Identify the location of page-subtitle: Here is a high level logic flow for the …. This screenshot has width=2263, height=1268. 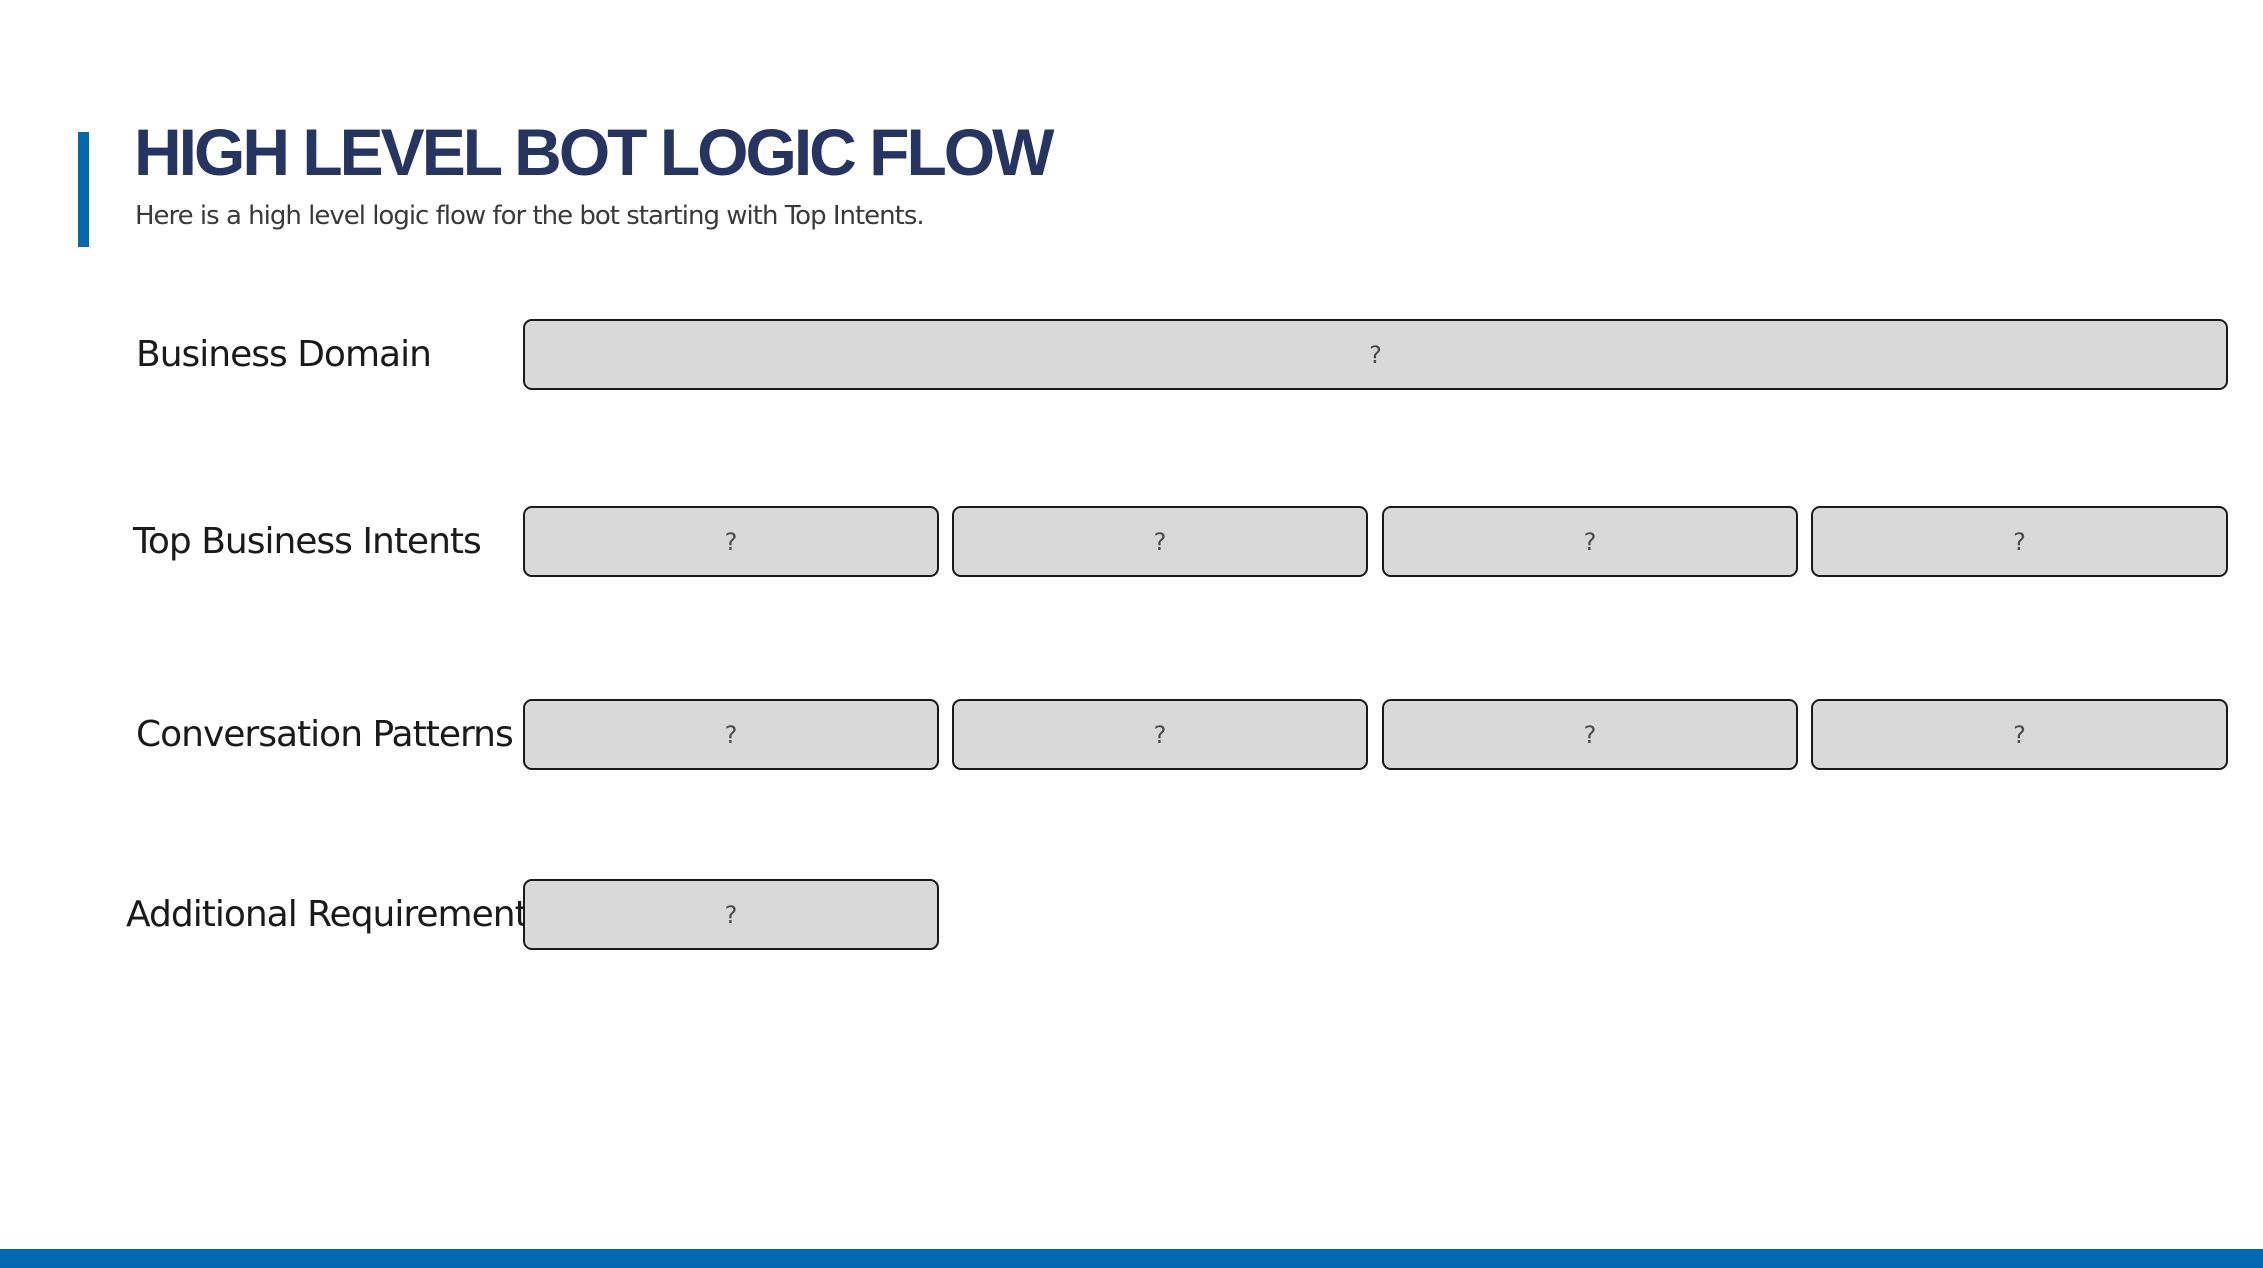
(530, 216).